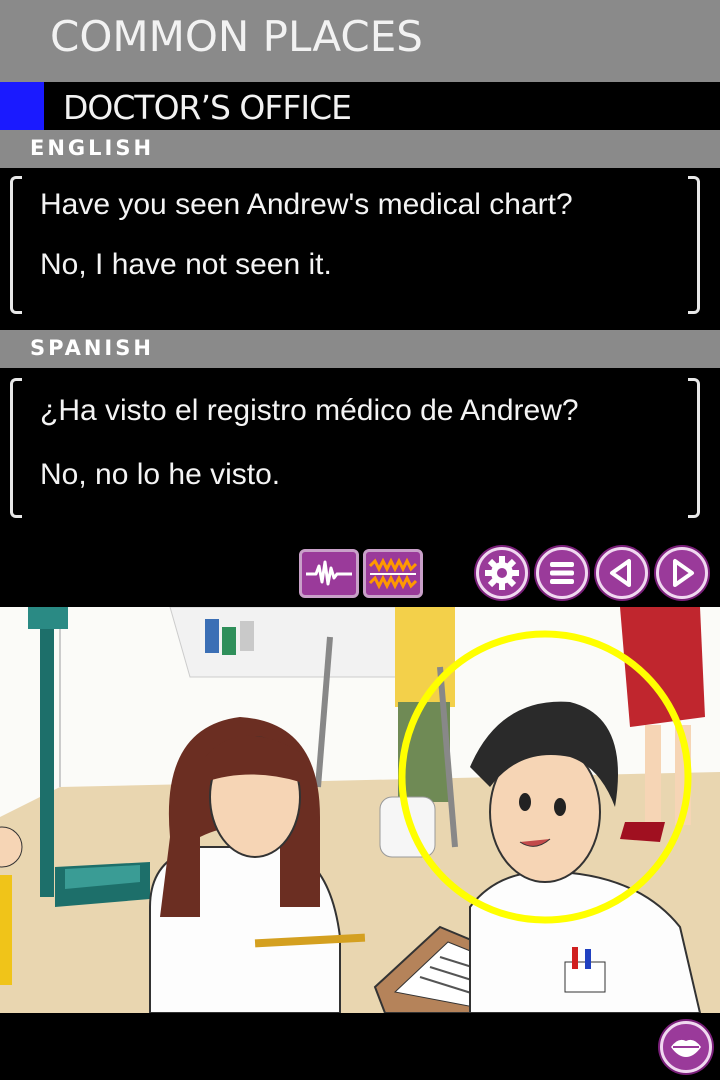  I want to click on waveform-icon, so click(329, 573).